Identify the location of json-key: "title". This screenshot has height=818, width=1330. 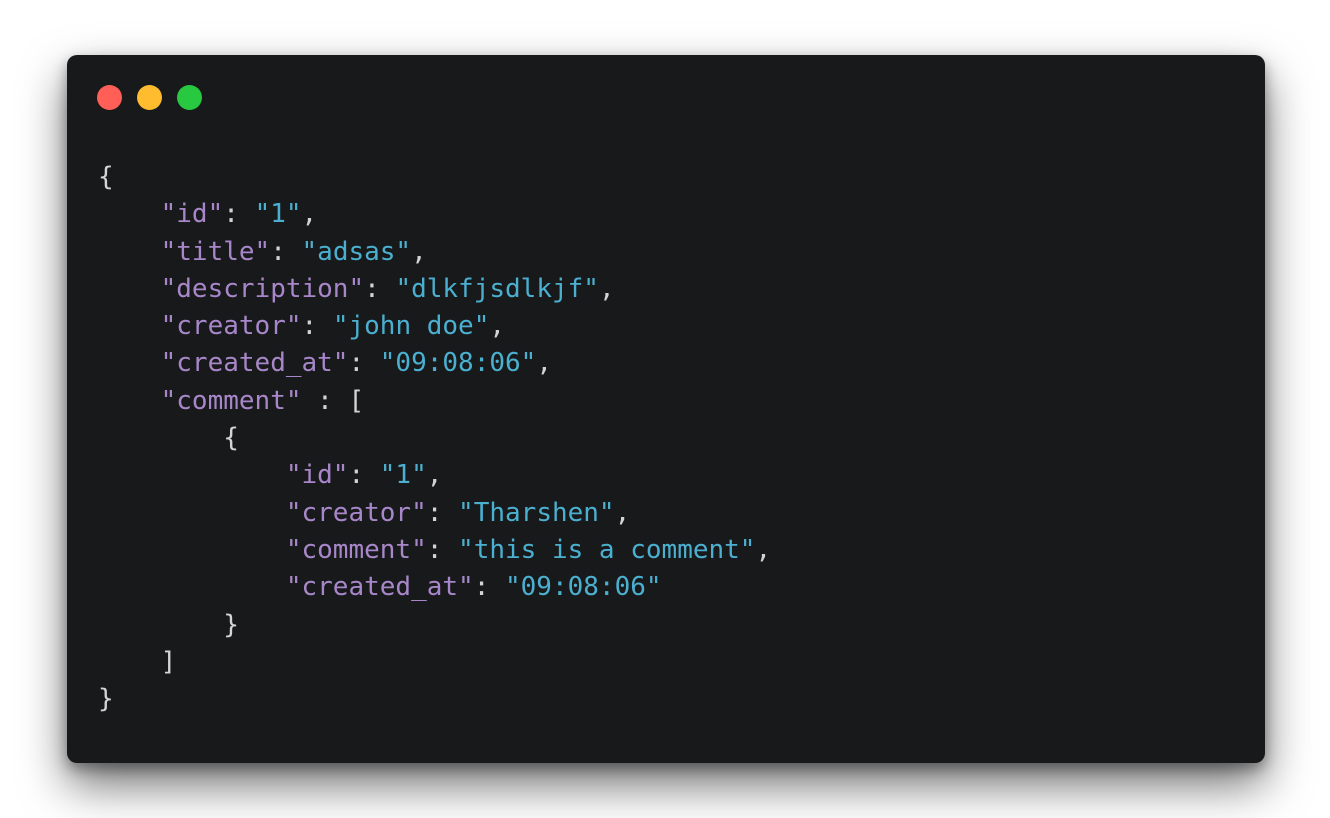
(215, 251).